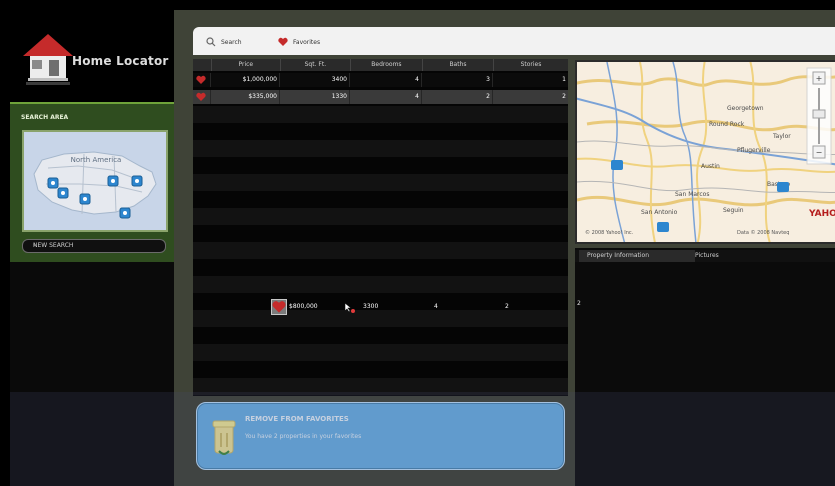 This screenshot has height=486, width=835. What do you see at coordinates (245, 97) in the screenshot?
I see `price-cell: $335,000` at bounding box center [245, 97].